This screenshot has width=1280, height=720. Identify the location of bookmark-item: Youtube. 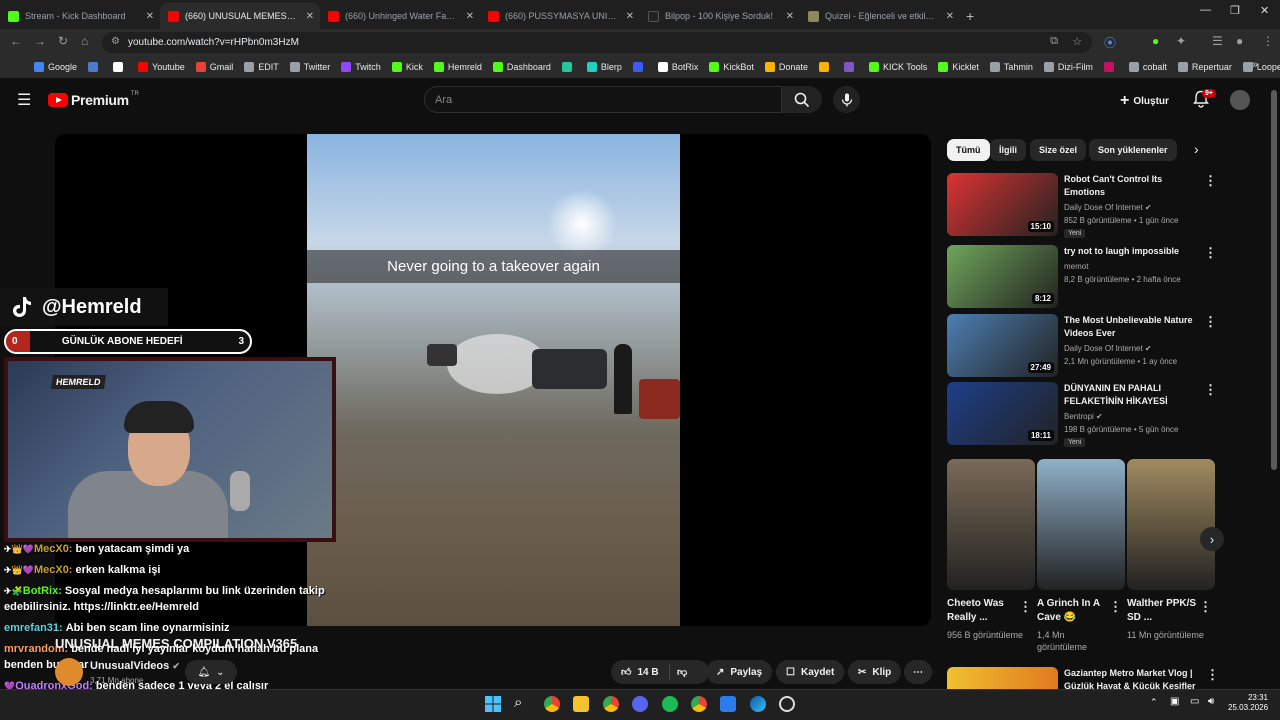
(161, 66).